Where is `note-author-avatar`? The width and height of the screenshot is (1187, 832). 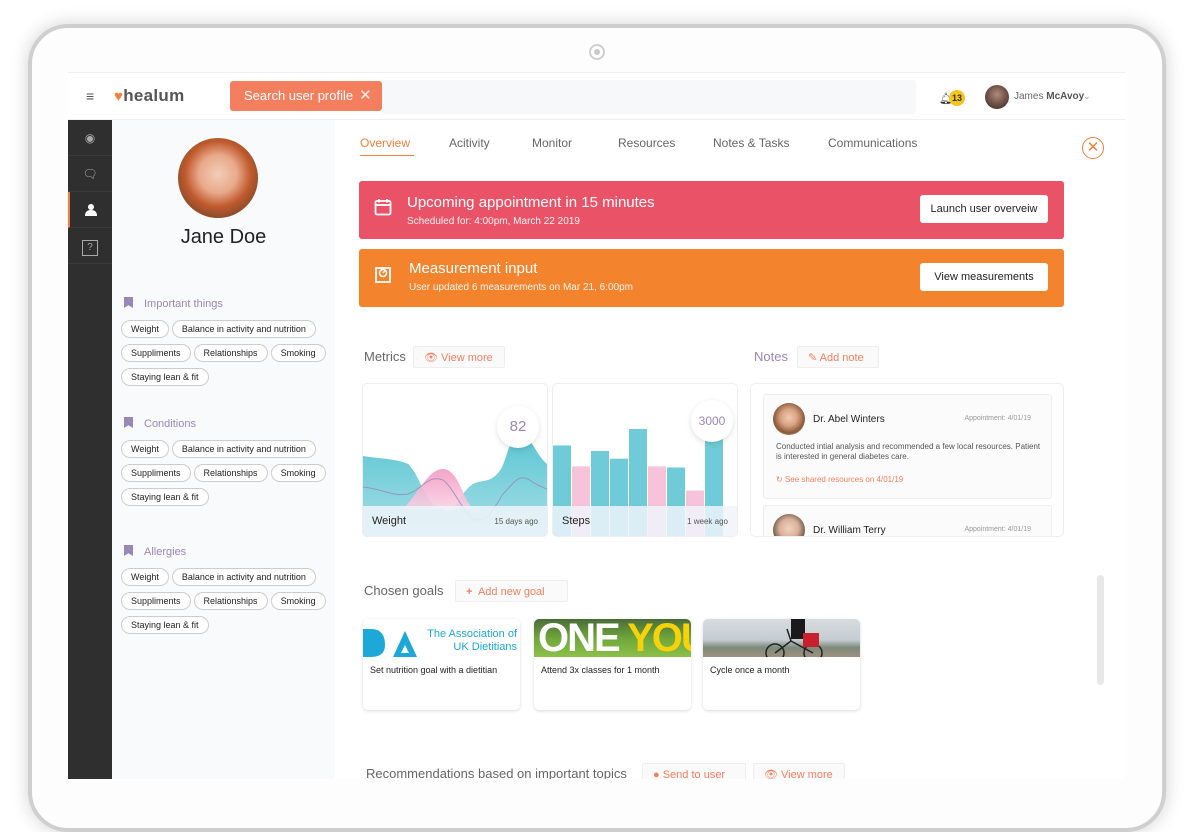
note-author-avatar is located at coordinates (789, 419).